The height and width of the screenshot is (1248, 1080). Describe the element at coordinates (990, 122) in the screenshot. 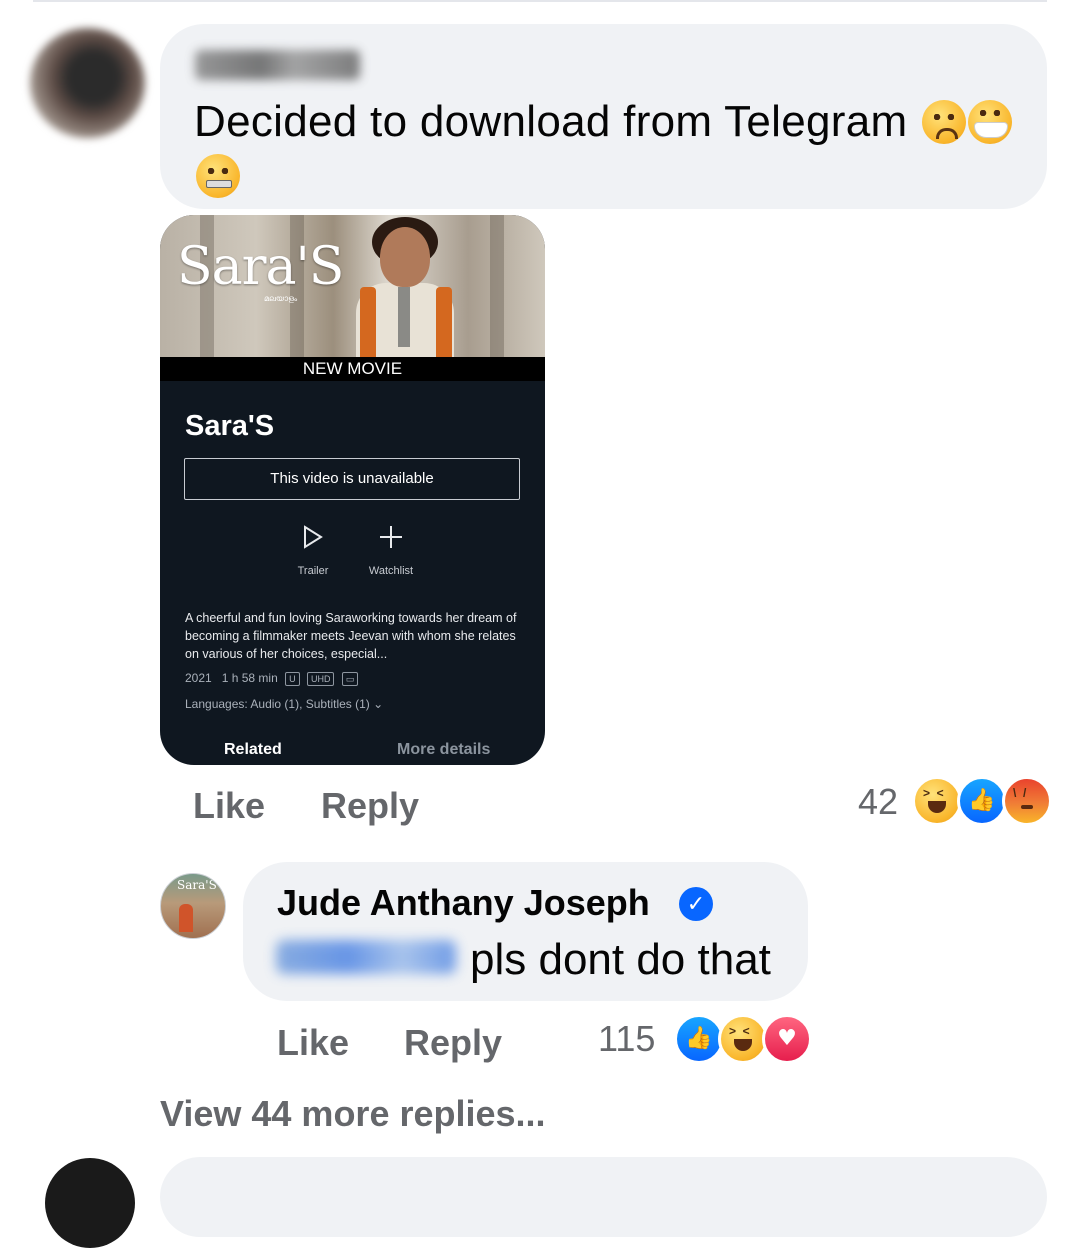

I see `mask-face-emoji-icon` at that location.